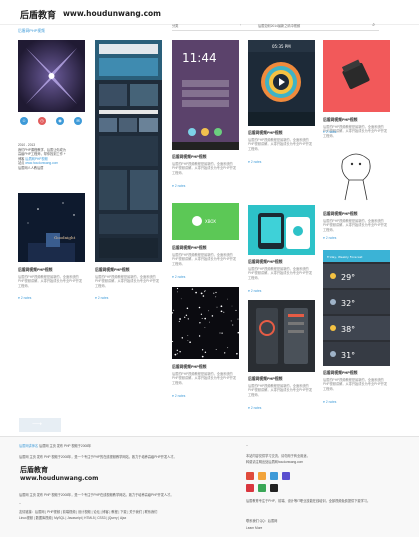  What do you see at coordinates (205, 323) in the screenshot?
I see `post-image-stars` at bounding box center [205, 323].